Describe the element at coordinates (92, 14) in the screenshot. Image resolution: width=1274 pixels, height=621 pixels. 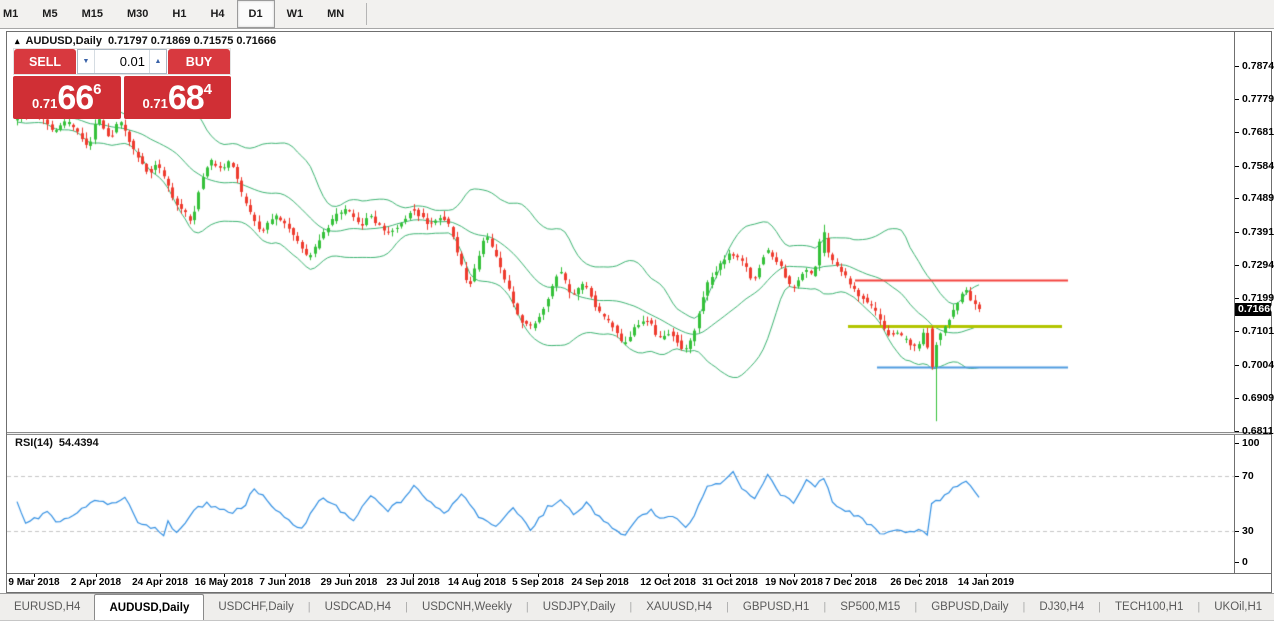
I see `timeframe-button-m15: M15` at that location.